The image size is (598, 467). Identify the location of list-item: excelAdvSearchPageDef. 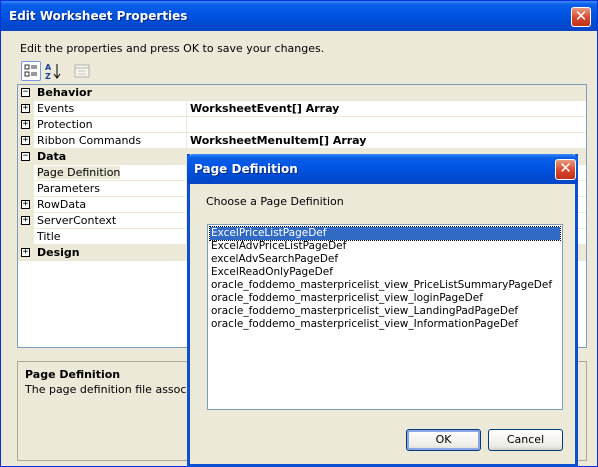
(385, 259).